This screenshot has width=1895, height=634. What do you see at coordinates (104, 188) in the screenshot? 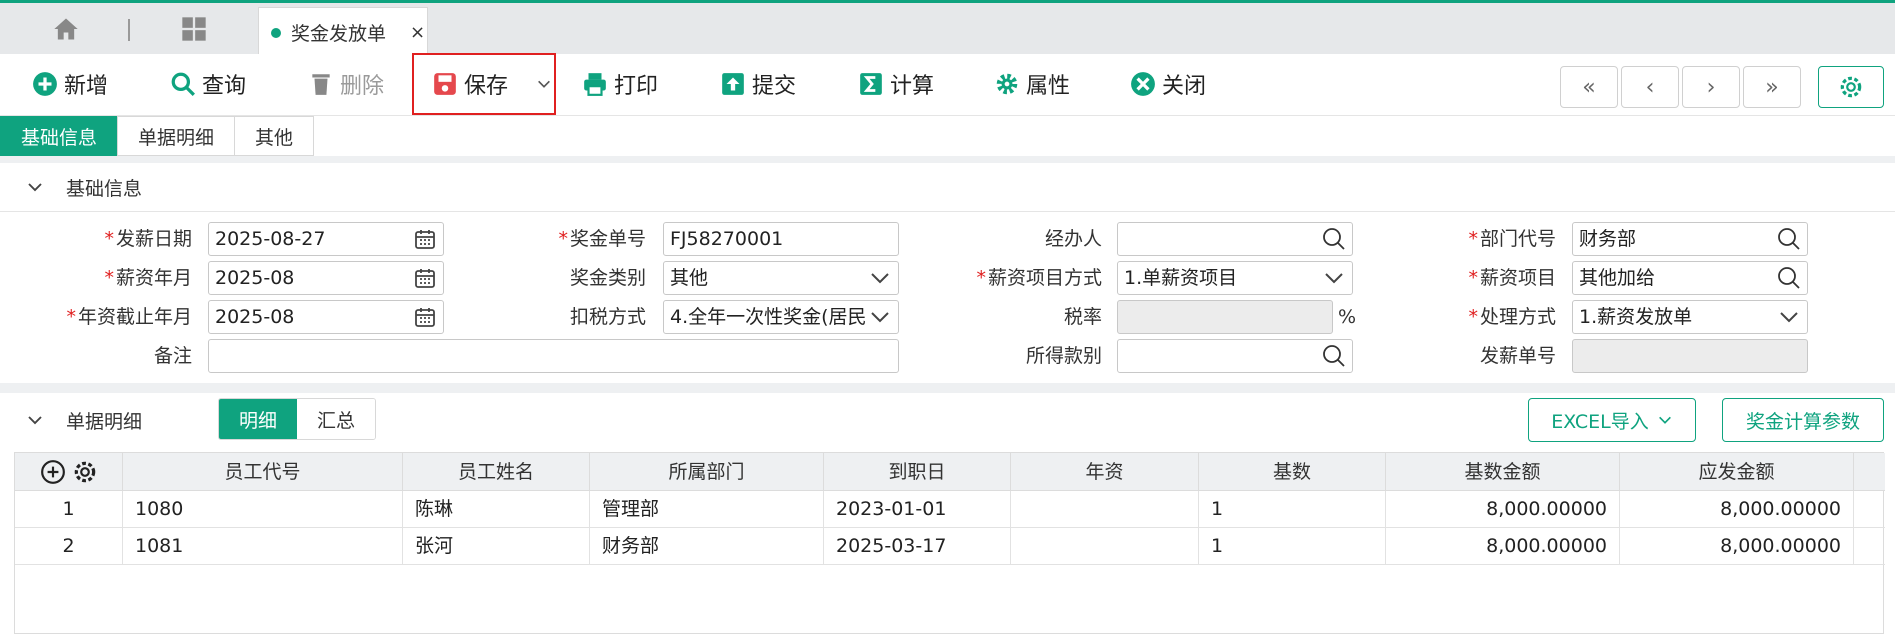
I see `section-title: 基础信息` at bounding box center [104, 188].